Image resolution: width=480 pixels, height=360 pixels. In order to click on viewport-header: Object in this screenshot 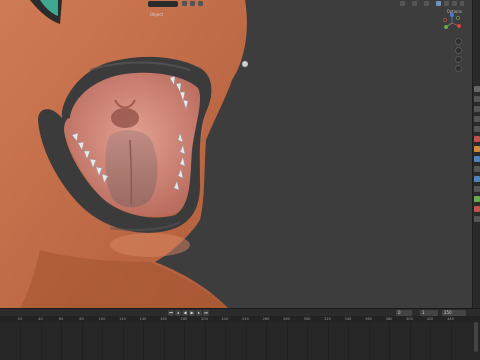, I will do `click(306, 8)`.